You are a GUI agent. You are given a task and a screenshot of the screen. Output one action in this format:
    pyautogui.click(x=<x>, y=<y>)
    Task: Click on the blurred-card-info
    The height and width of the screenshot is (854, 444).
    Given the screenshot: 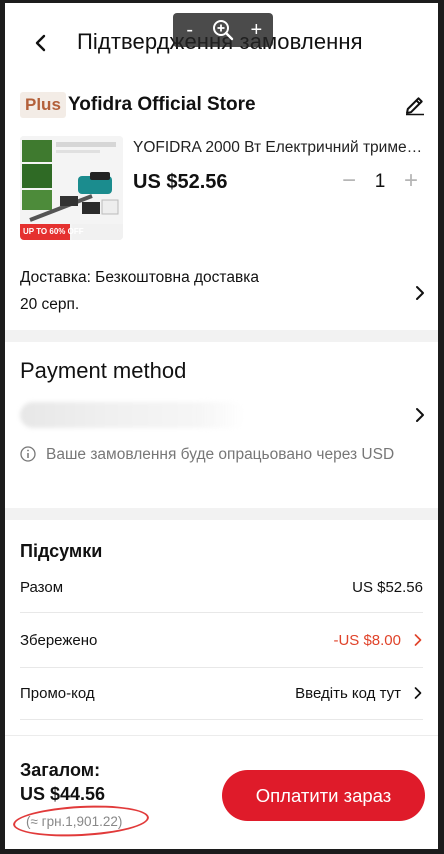 What is the action you would take?
    pyautogui.click(x=132, y=415)
    